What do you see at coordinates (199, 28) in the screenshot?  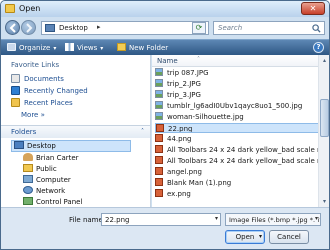 I see `refresh-button: ⟳` at bounding box center [199, 28].